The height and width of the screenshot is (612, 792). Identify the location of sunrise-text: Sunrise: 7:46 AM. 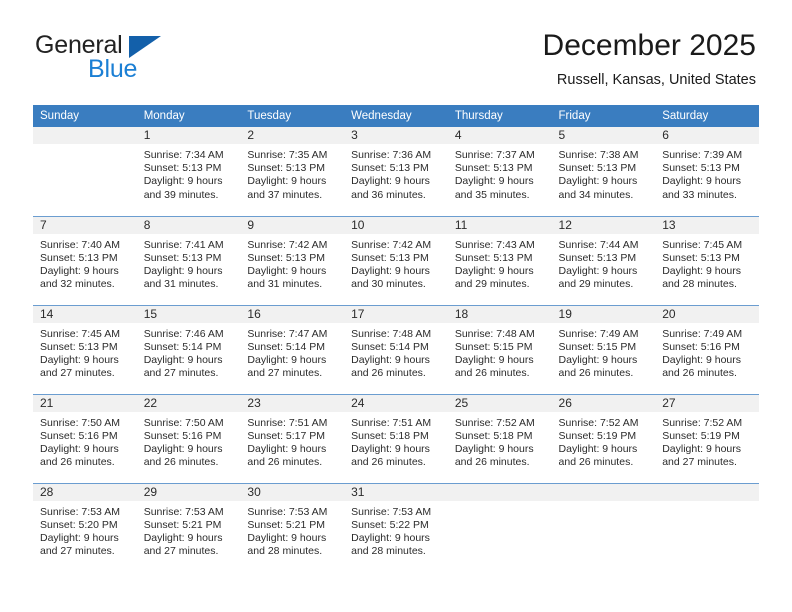
(183, 333).